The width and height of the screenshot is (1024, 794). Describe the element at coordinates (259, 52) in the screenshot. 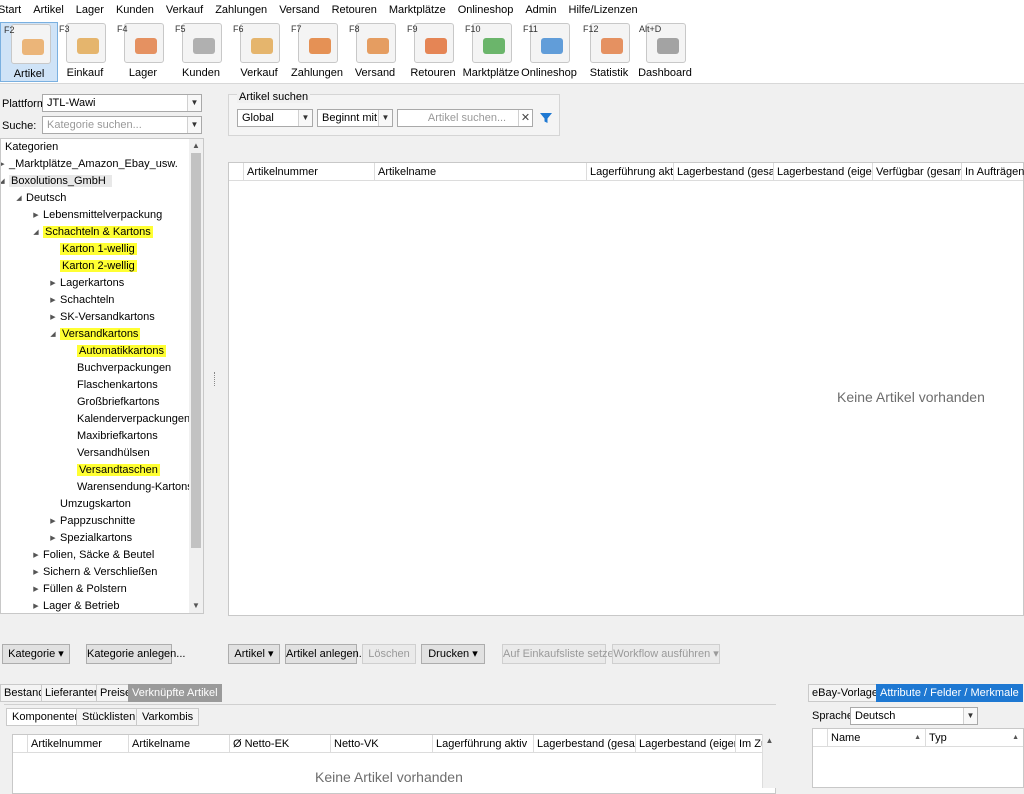

I see `toolbar-button-verkauf: F6 Verkauf` at that location.